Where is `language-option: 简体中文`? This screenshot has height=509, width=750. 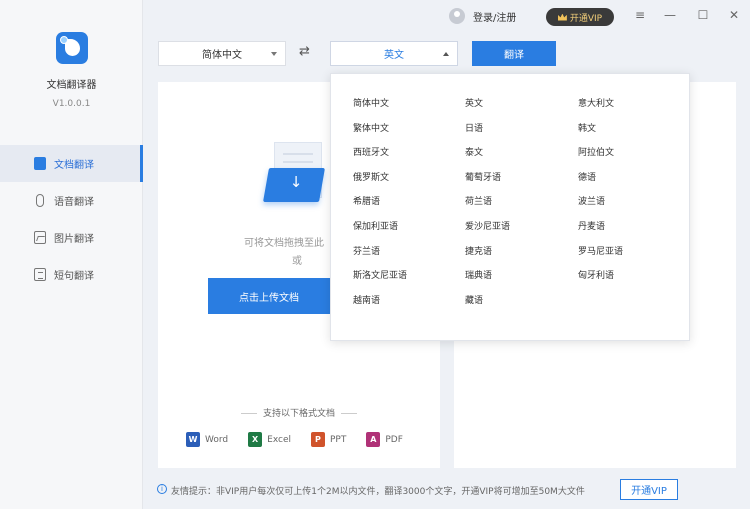
language-option: 简体中文 is located at coordinates (371, 102).